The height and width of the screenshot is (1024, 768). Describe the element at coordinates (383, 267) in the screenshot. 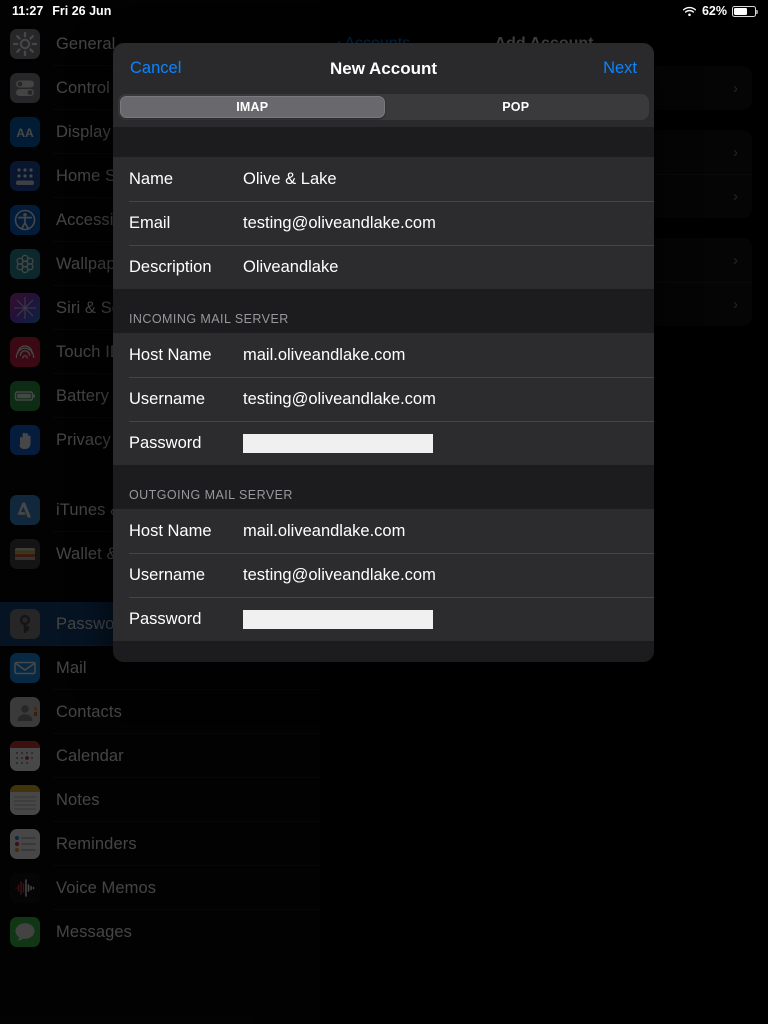

I see `field-row-description: Description Oliveandlake` at that location.